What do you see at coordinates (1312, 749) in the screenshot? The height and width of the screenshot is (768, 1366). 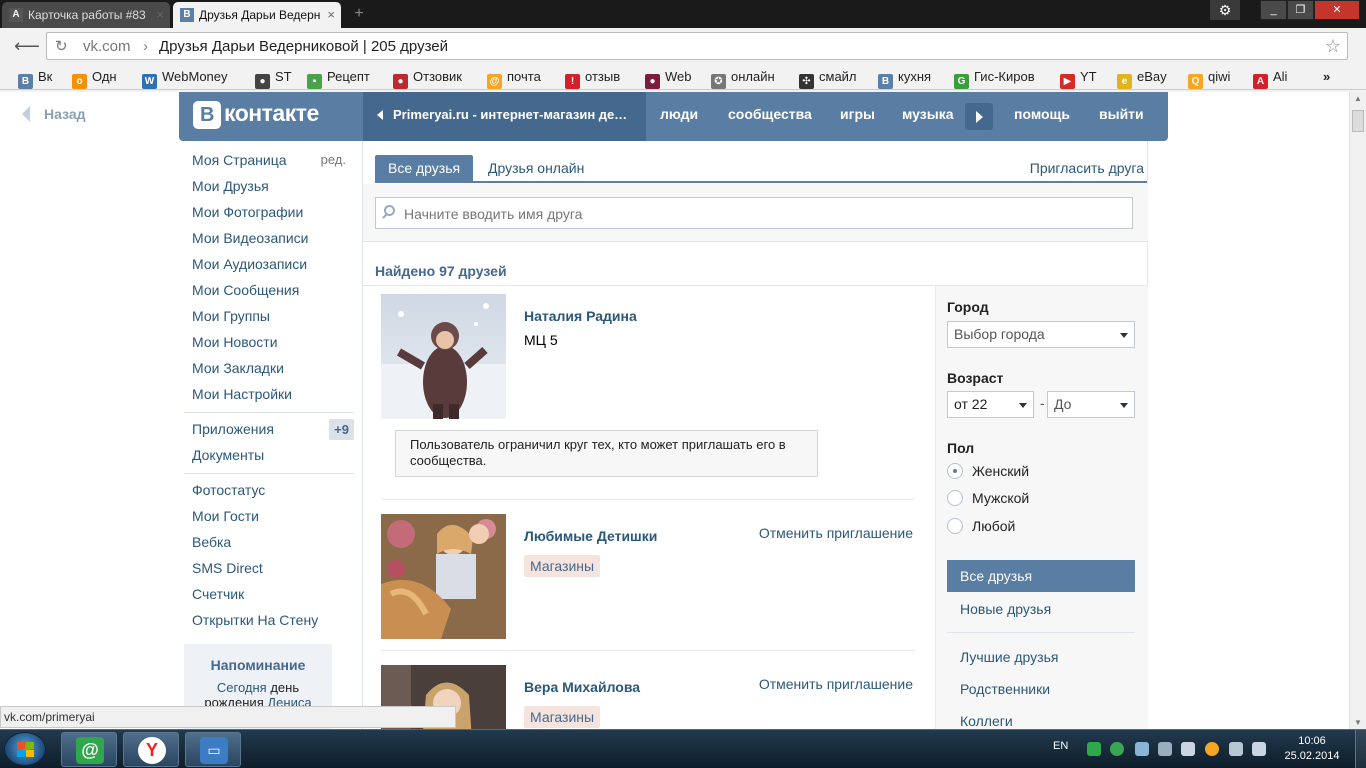 I see `system-clock: 10:06 25.02.2014` at bounding box center [1312, 749].